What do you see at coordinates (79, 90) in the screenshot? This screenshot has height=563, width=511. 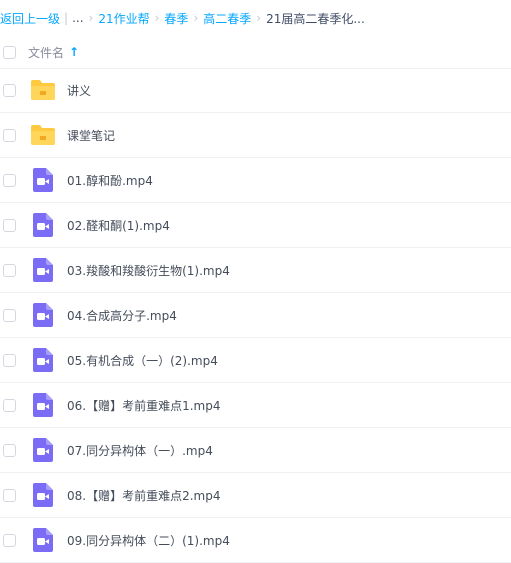 I see `file-name: 讲义` at bounding box center [79, 90].